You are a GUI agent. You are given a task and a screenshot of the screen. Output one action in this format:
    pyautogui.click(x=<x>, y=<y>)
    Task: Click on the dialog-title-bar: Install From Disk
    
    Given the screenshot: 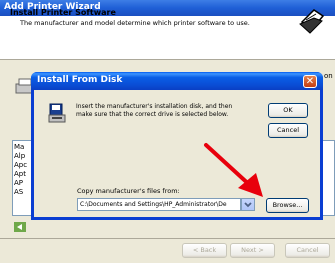 What is the action you would take?
    pyautogui.click(x=177, y=81)
    